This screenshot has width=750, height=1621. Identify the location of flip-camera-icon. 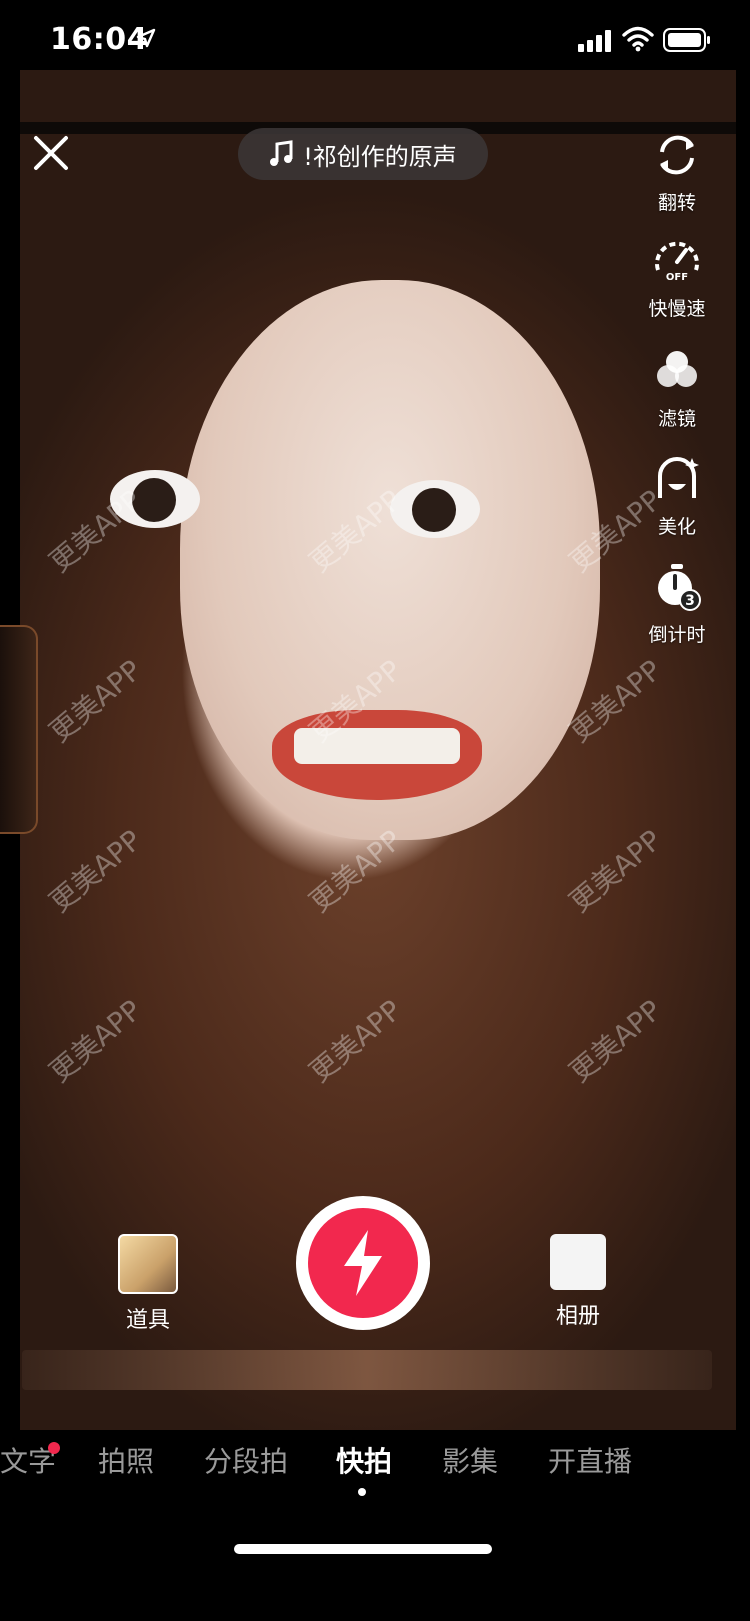
(677, 155).